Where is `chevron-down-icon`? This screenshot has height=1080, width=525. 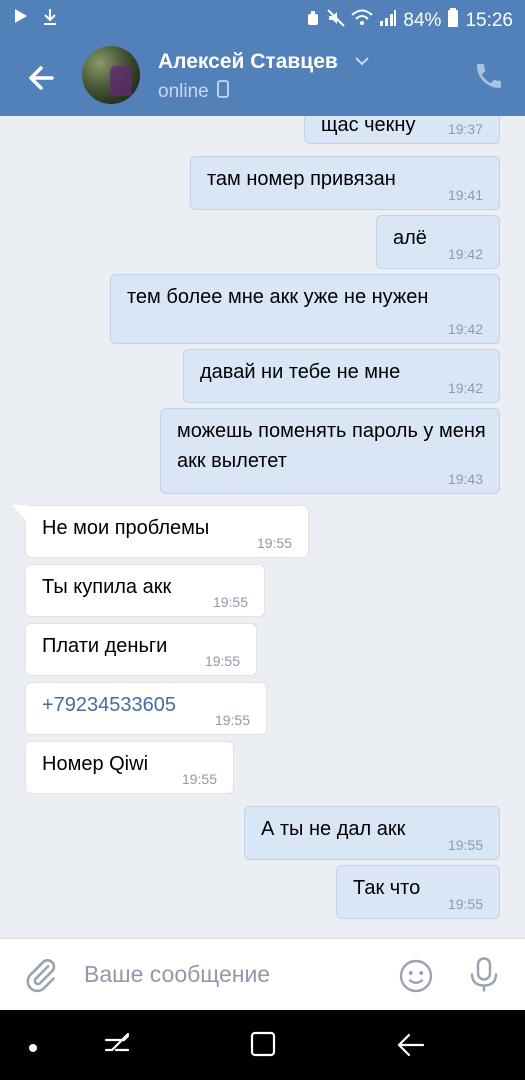 chevron-down-icon is located at coordinates (362, 62).